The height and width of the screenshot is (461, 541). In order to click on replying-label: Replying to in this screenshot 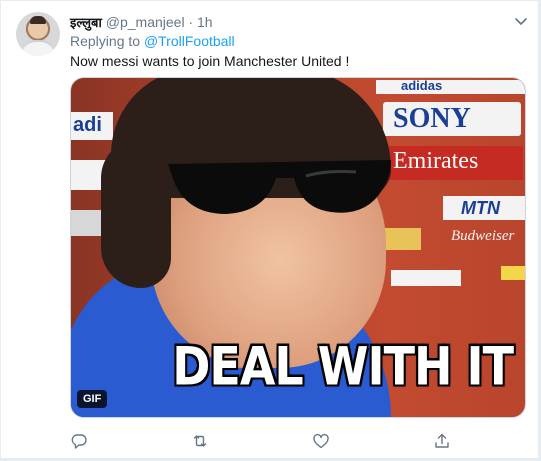, I will do `click(105, 41)`.